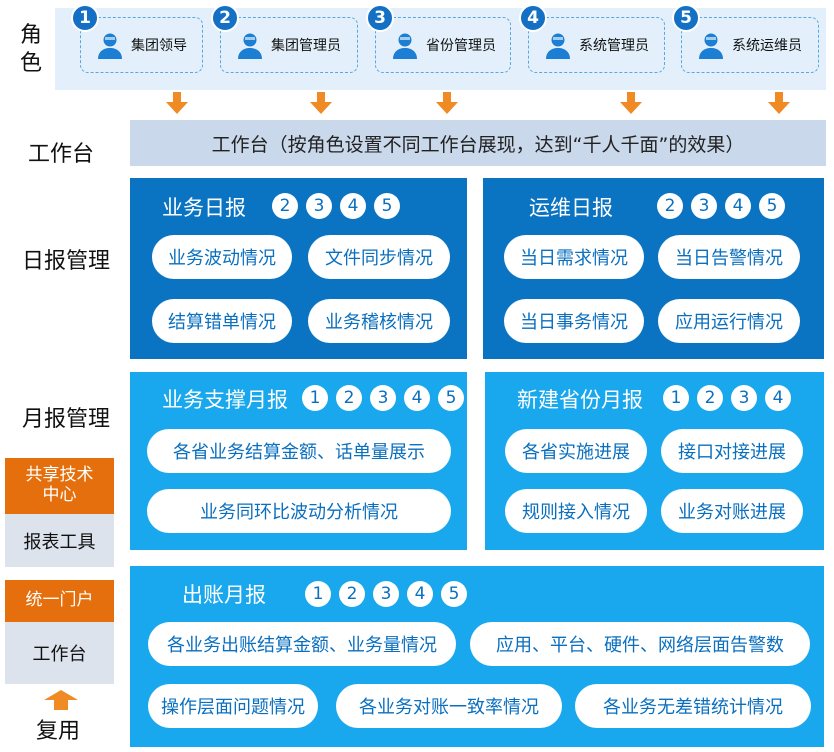 Image resolution: width=834 pixels, height=752 pixels. Describe the element at coordinates (574, 257) in the screenshot. I see `item-pill: 当日需求情况` at that location.